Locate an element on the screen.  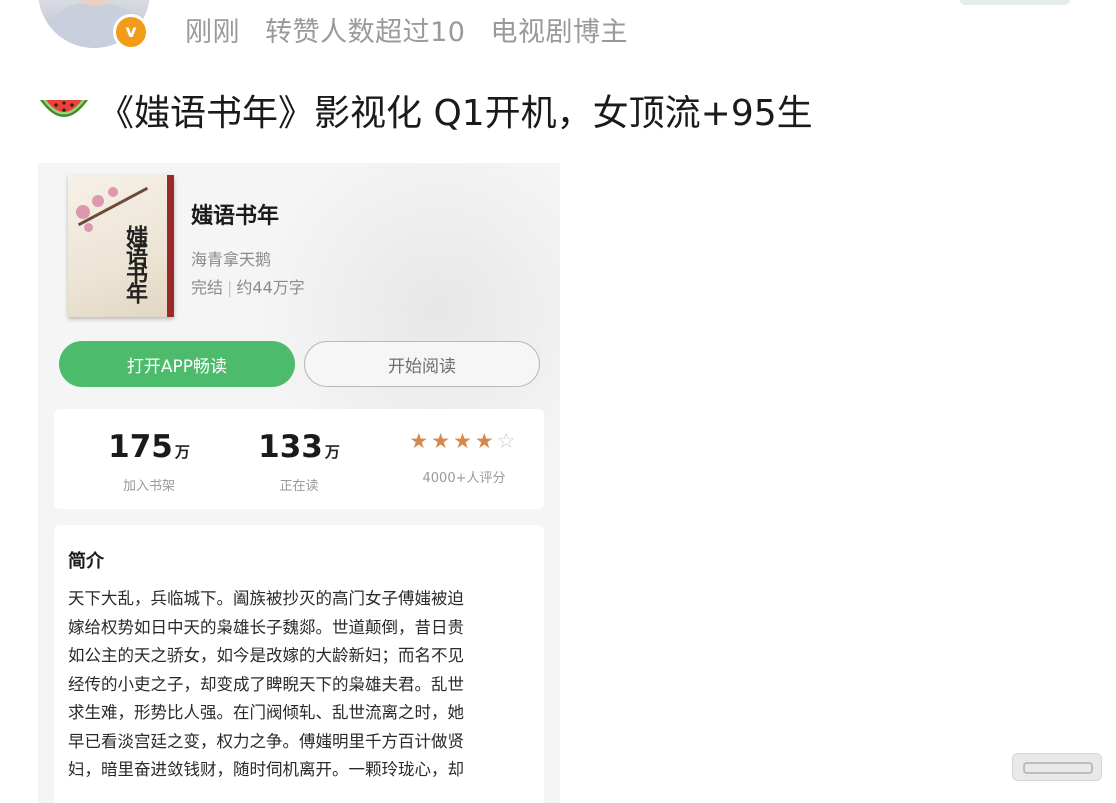
rating-label: 4000+人评分 is located at coordinates (464, 478).